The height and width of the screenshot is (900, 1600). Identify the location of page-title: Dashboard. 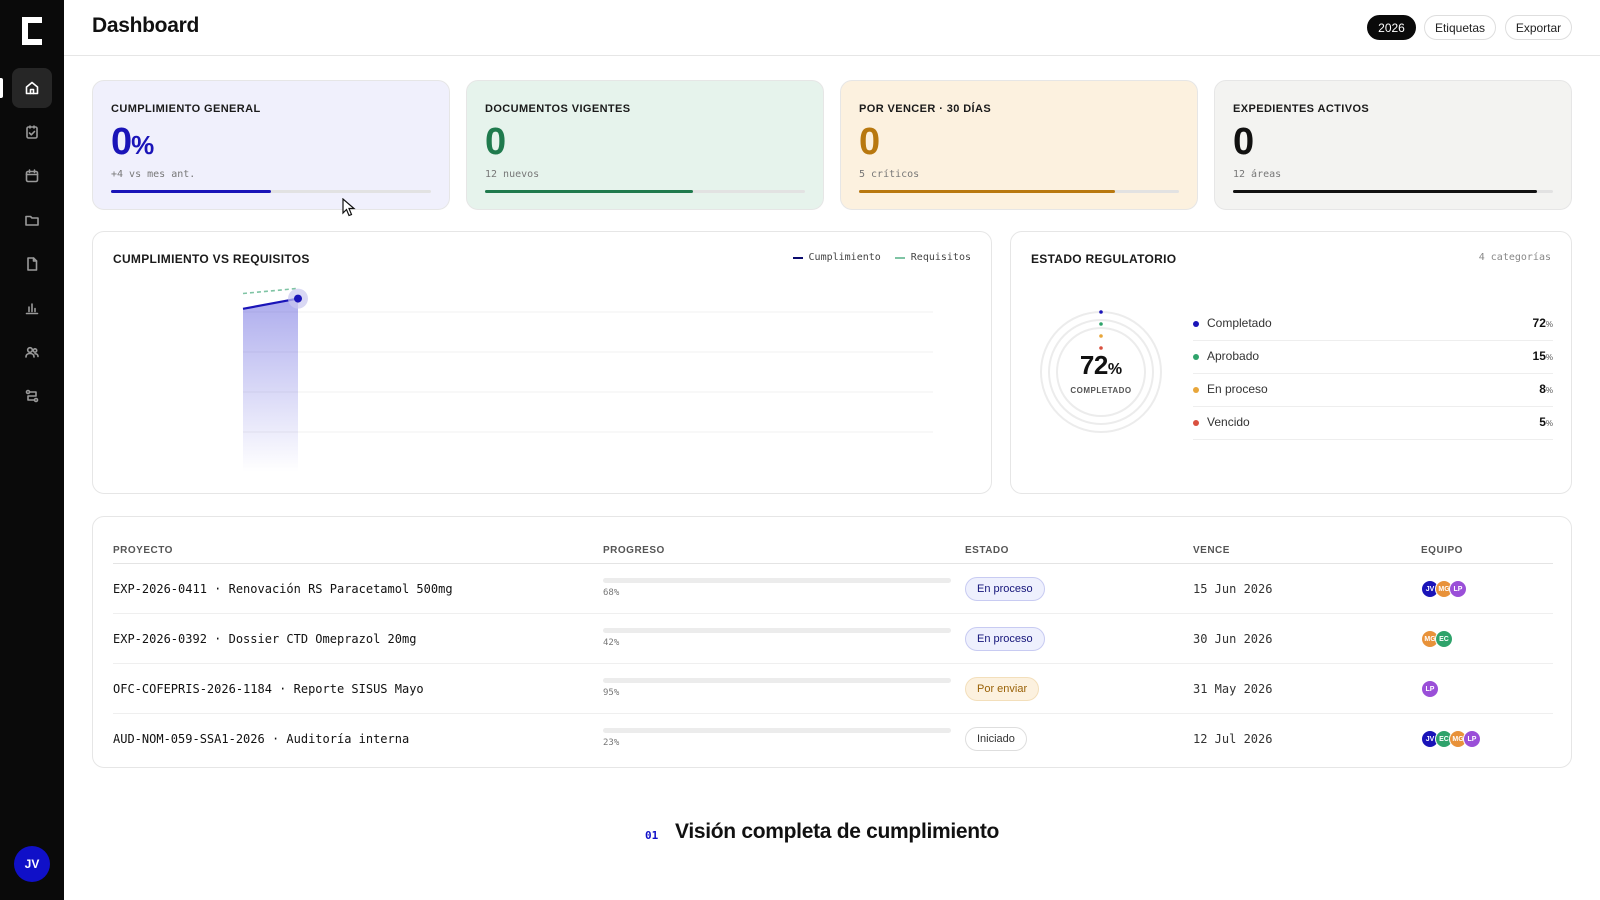
(145, 25).